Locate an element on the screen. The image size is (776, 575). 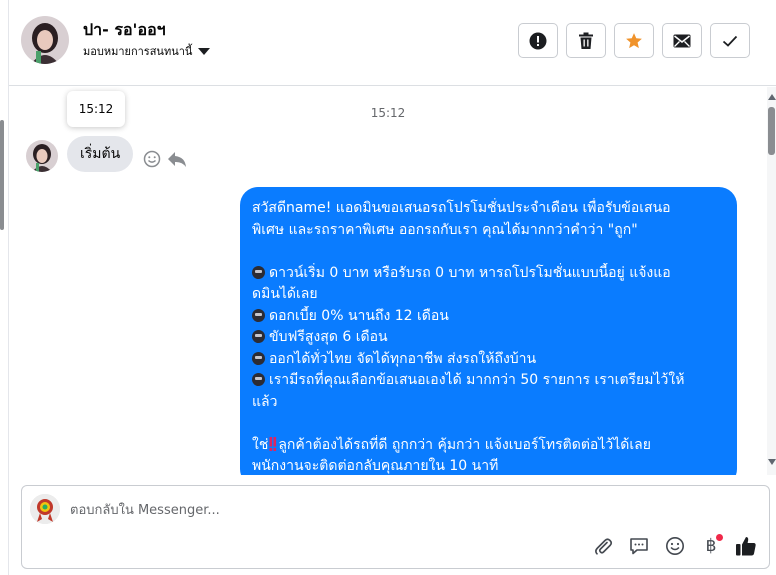
mark-done-button is located at coordinates (730, 40).